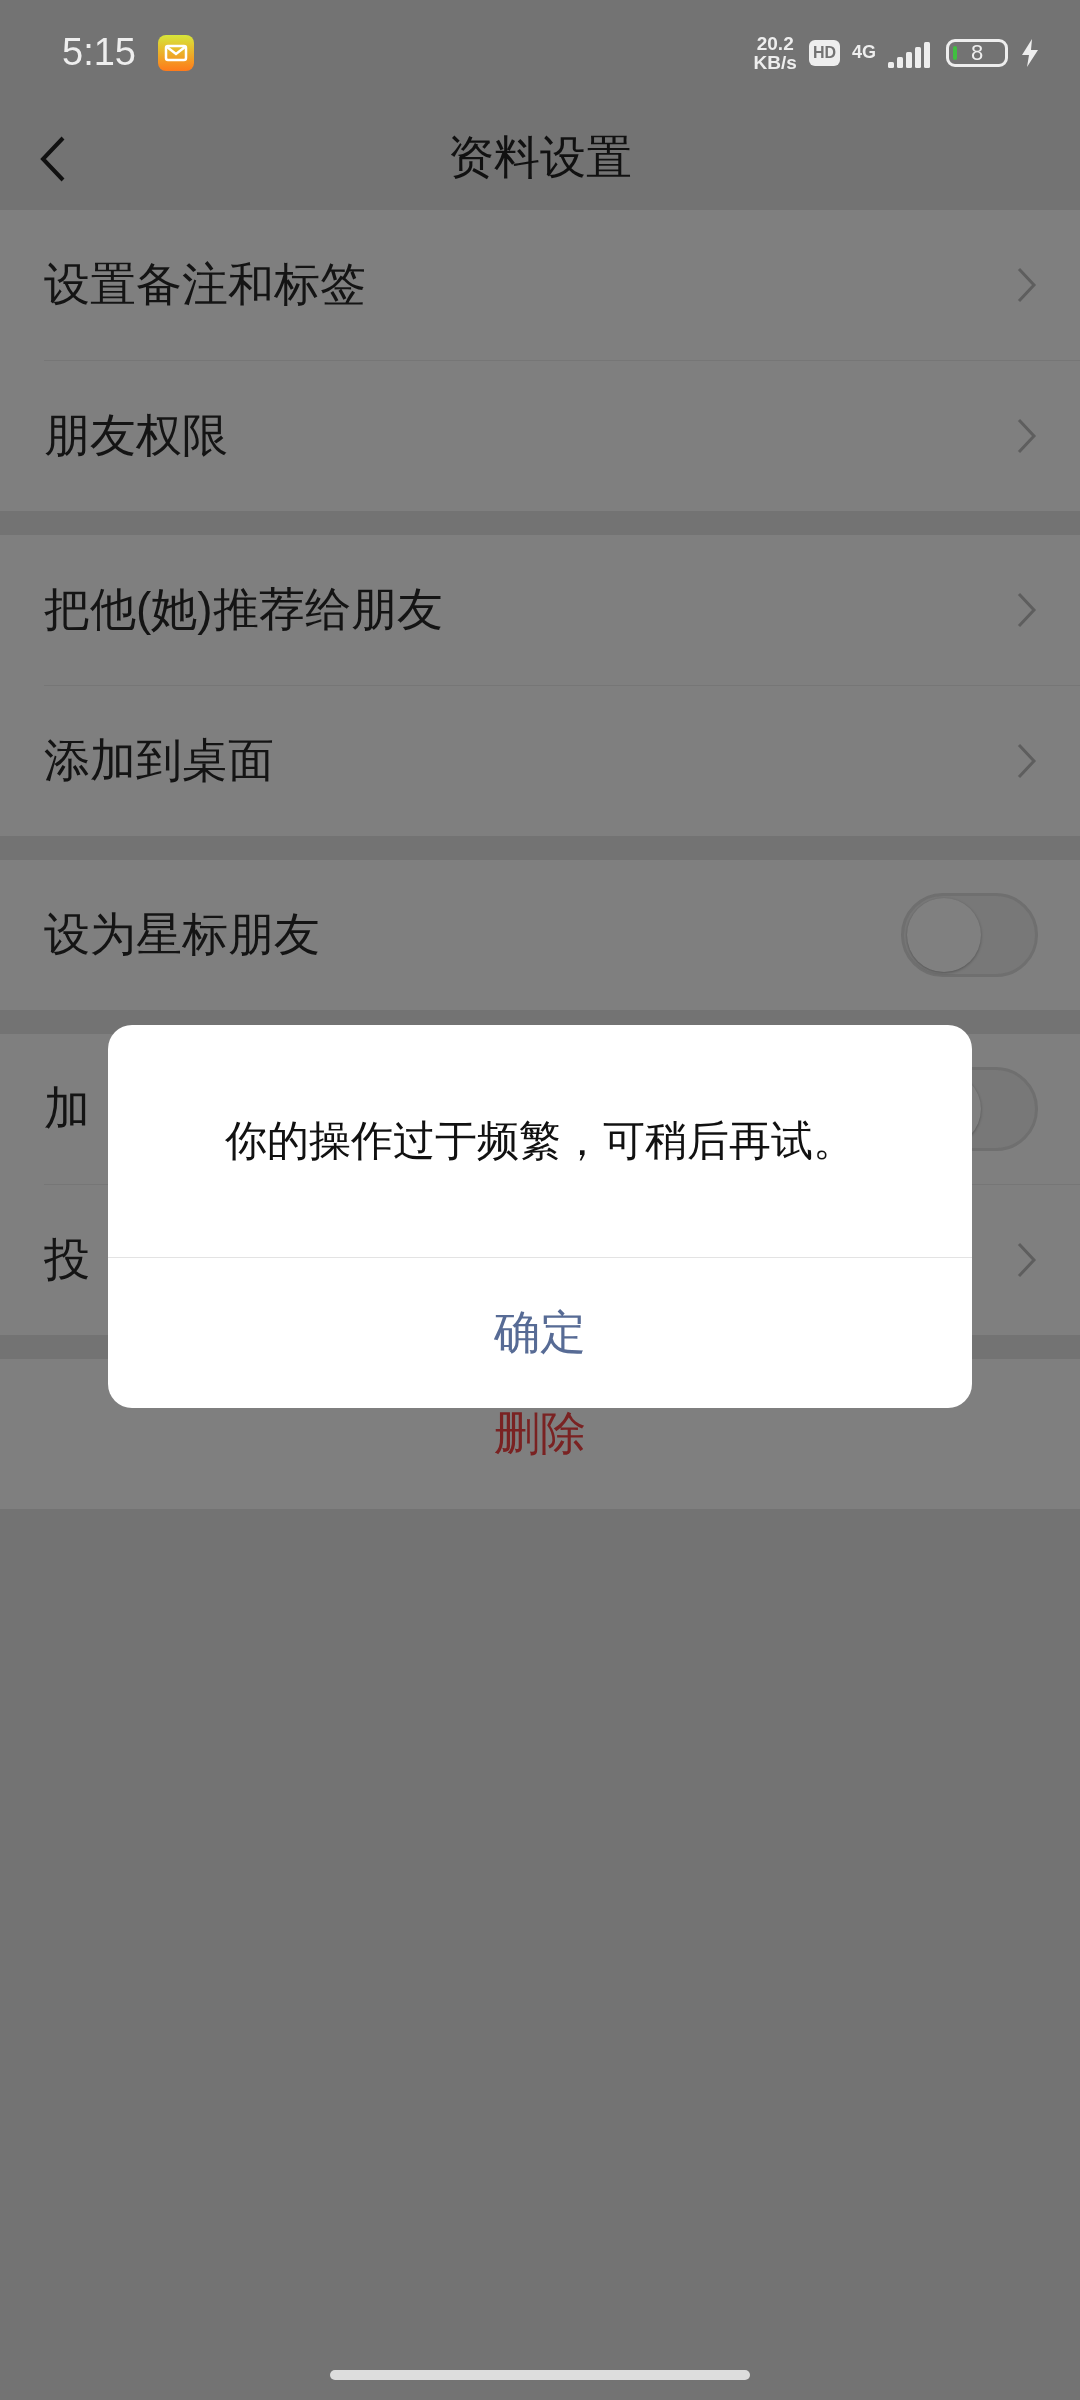 The image size is (1080, 2400). I want to click on settings-row: 设为星标朋友, so click(562, 935).